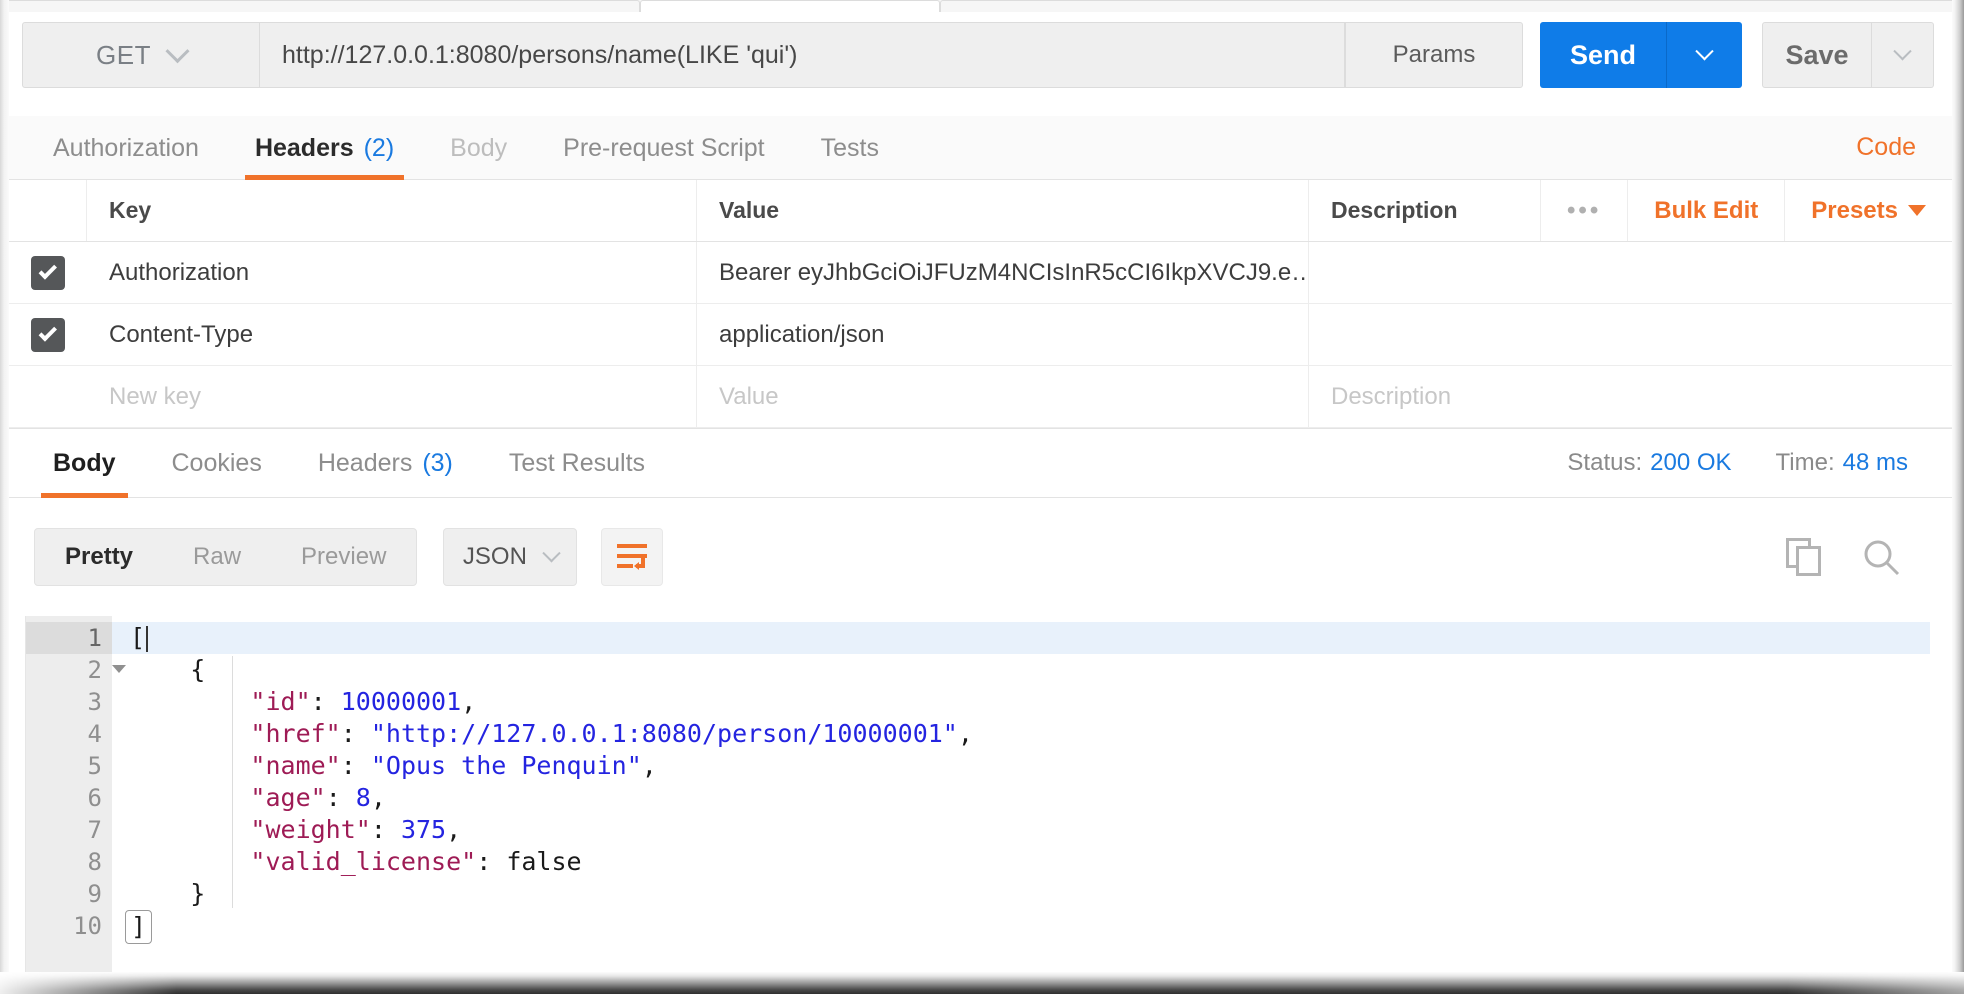 The width and height of the screenshot is (1964, 994). Describe the element at coordinates (1843, 557) in the screenshot. I see `response-tool-icons` at that location.